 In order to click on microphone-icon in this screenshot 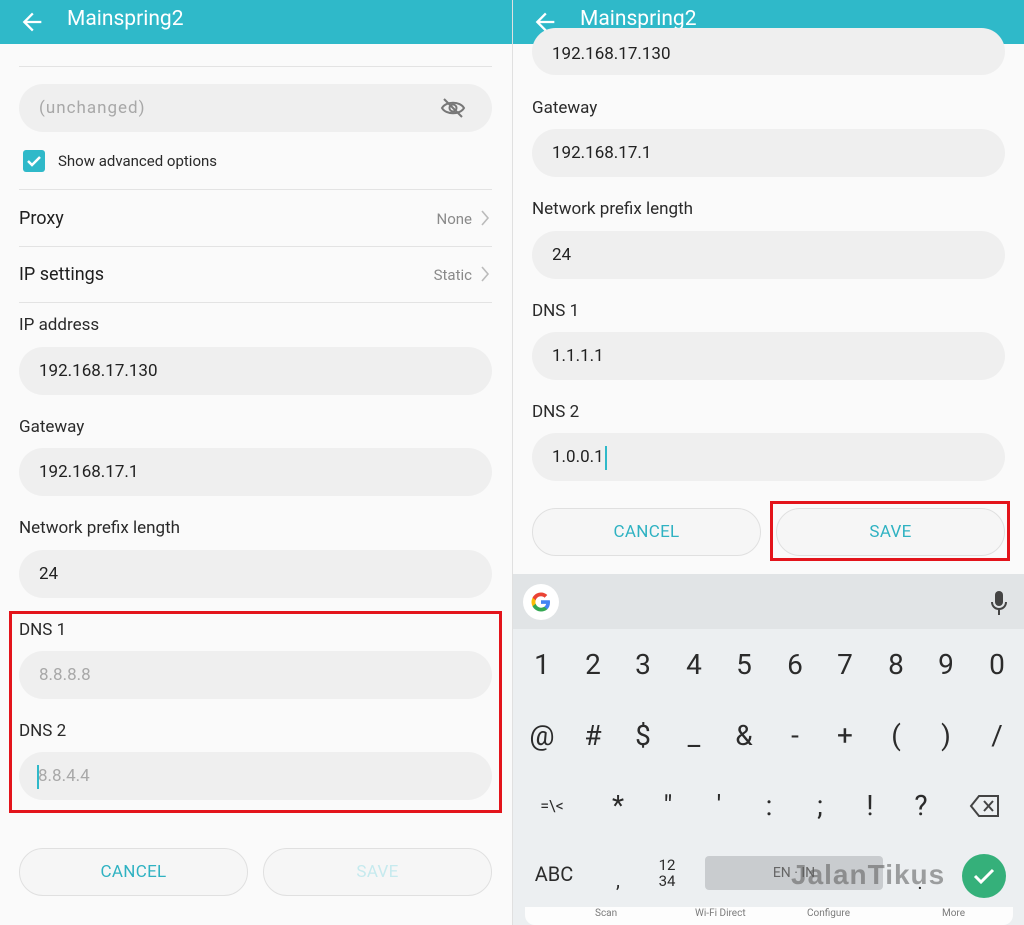, I will do `click(999, 603)`.